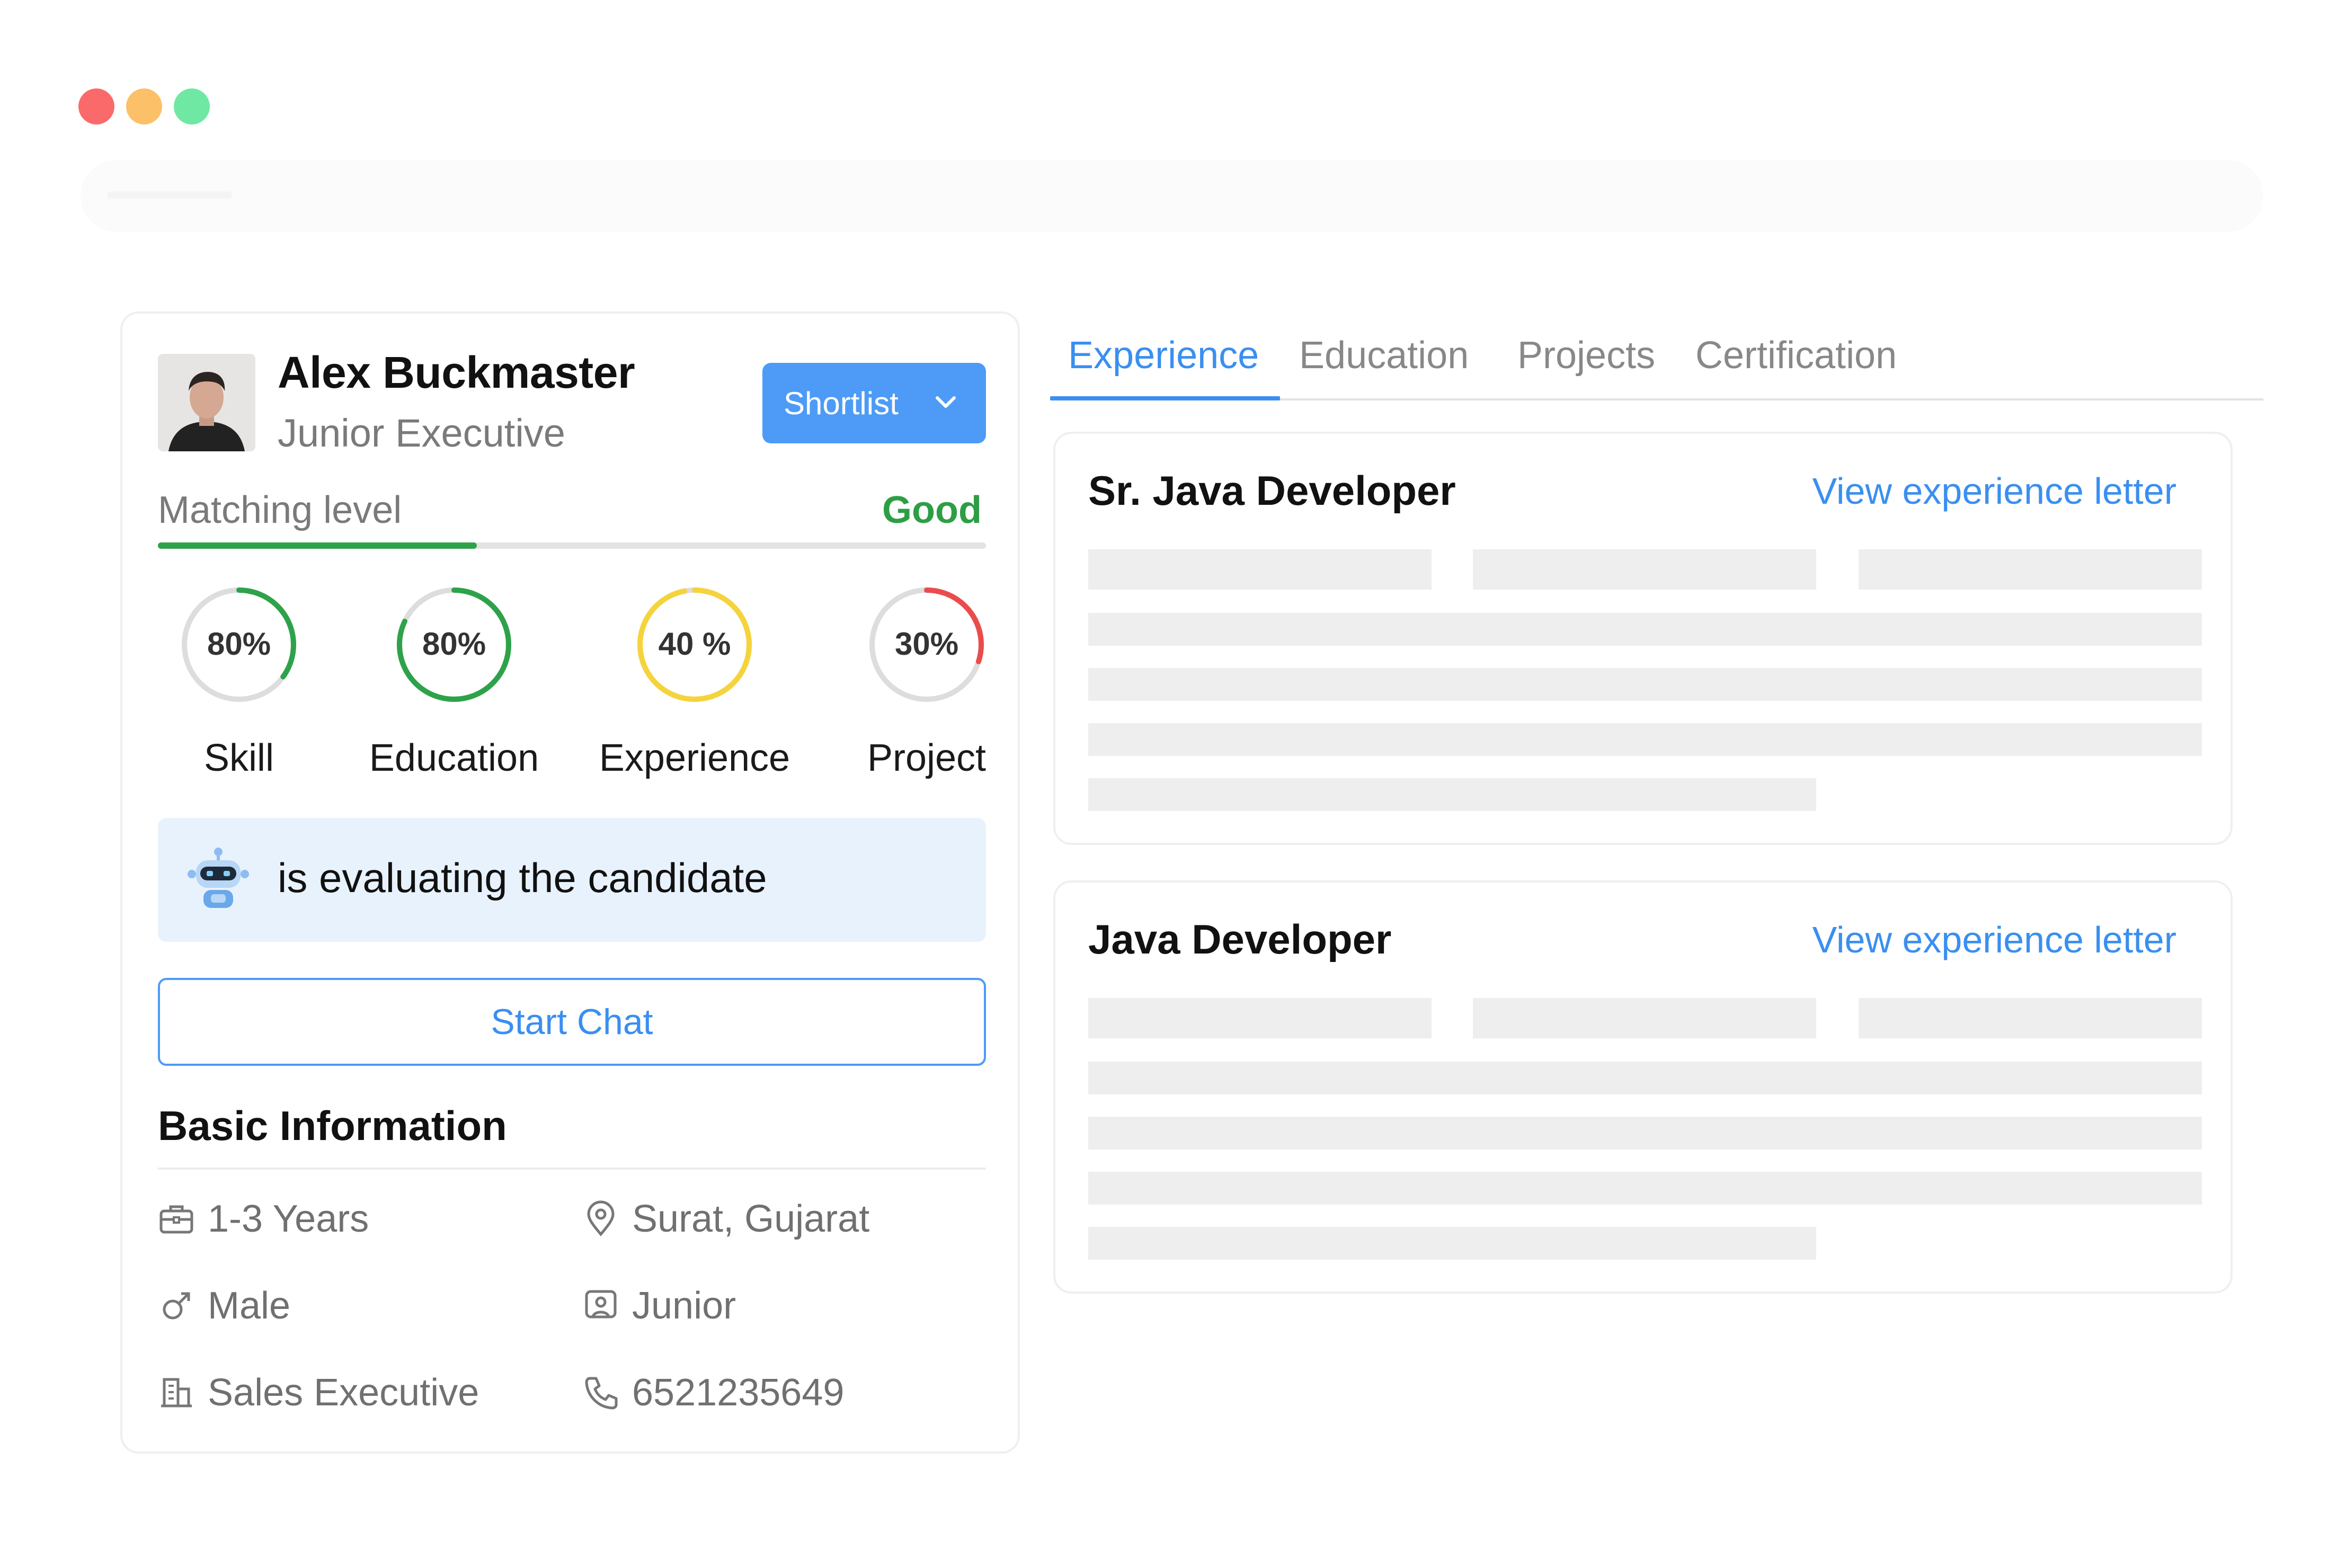  Describe the element at coordinates (572, 545) in the screenshot. I see `matching-level-bar` at that location.